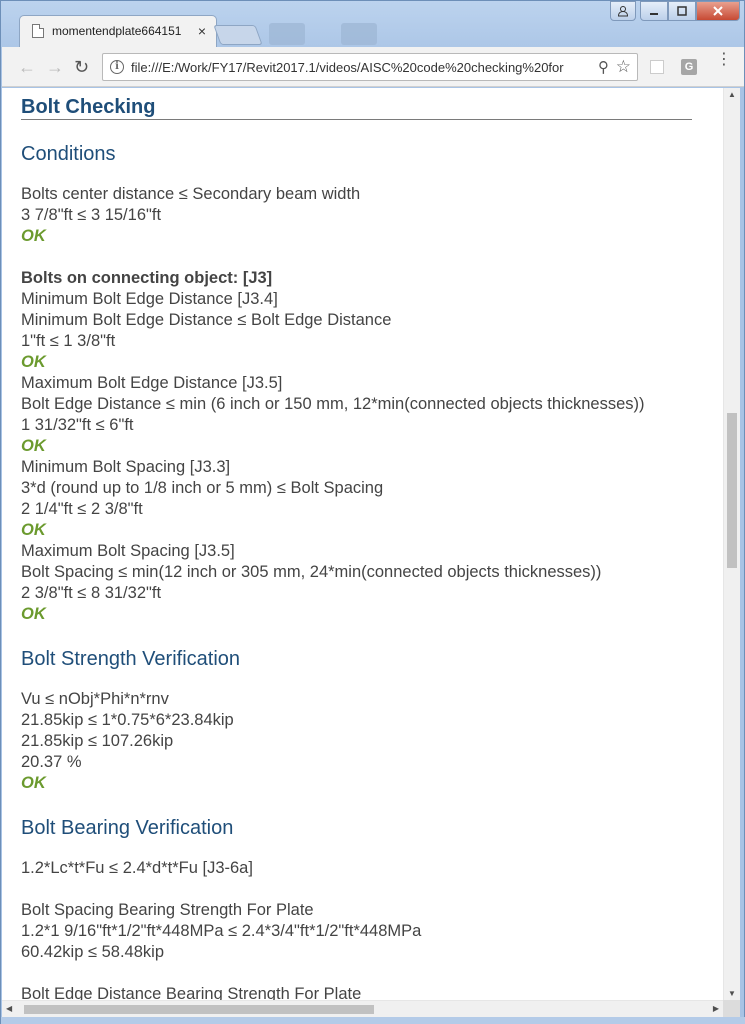  Describe the element at coordinates (137, 868) in the screenshot. I see `text-line: 1.2*Lc*t*Fu ≤ 2.4*d*t*Fu [J3-6a]` at that location.